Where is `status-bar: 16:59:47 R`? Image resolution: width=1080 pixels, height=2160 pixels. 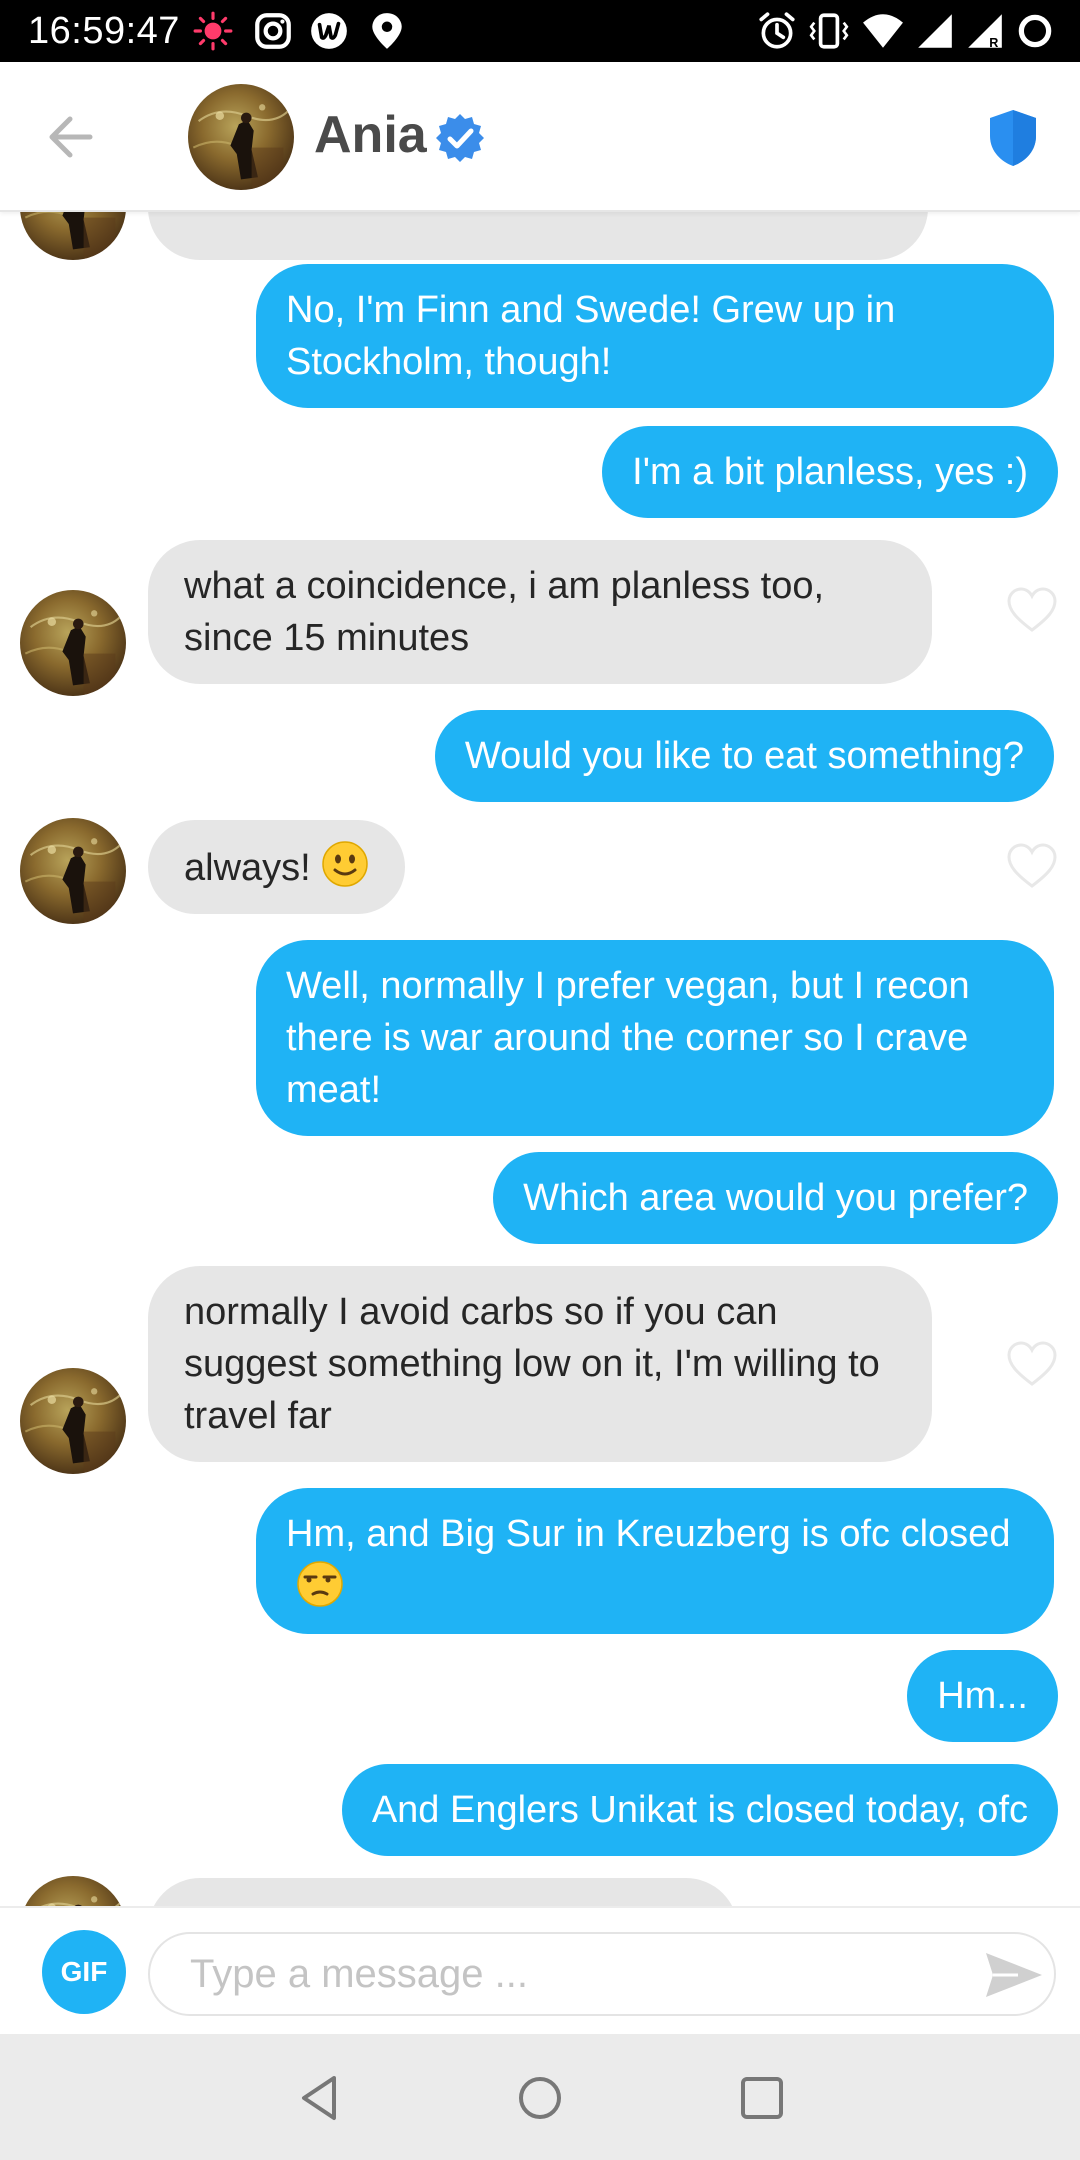 status-bar: 16:59:47 R is located at coordinates (540, 31).